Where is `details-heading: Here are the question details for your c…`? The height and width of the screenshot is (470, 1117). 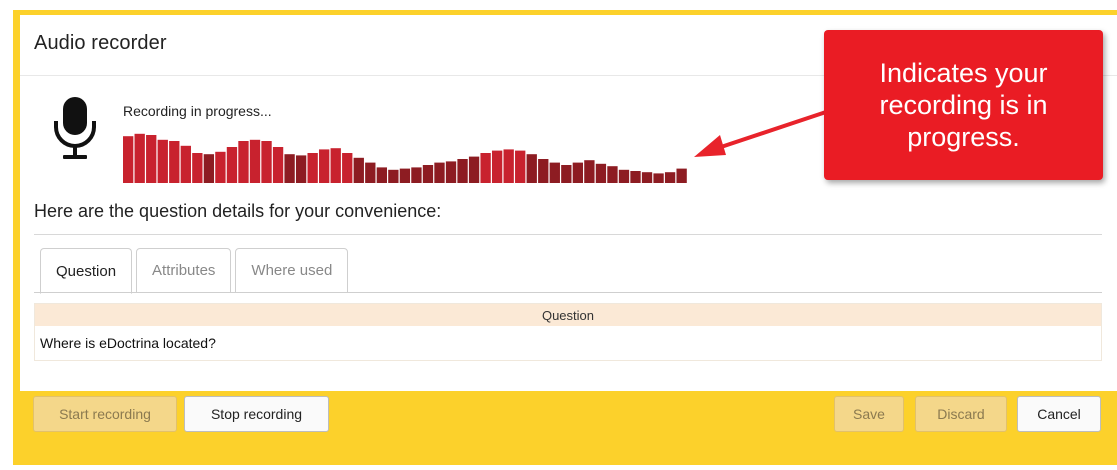 details-heading: Here are the question details for your c… is located at coordinates (238, 211).